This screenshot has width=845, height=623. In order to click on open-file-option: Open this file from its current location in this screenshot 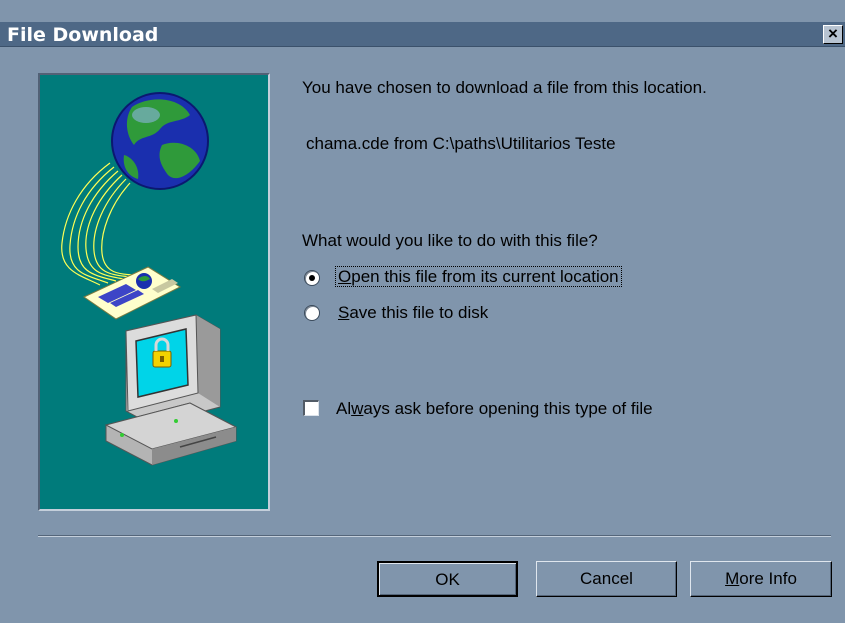, I will do `click(478, 276)`.